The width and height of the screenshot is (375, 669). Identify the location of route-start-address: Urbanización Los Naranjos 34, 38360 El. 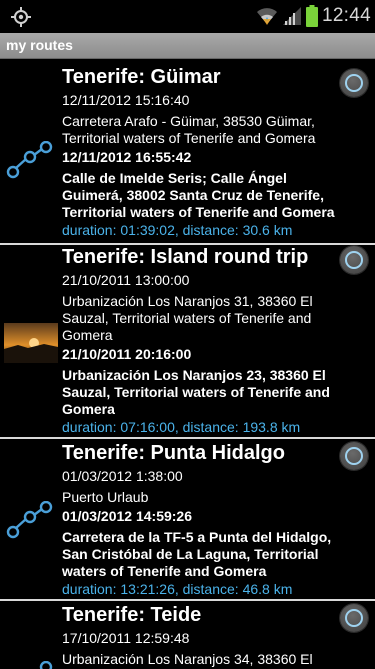
(187, 659).